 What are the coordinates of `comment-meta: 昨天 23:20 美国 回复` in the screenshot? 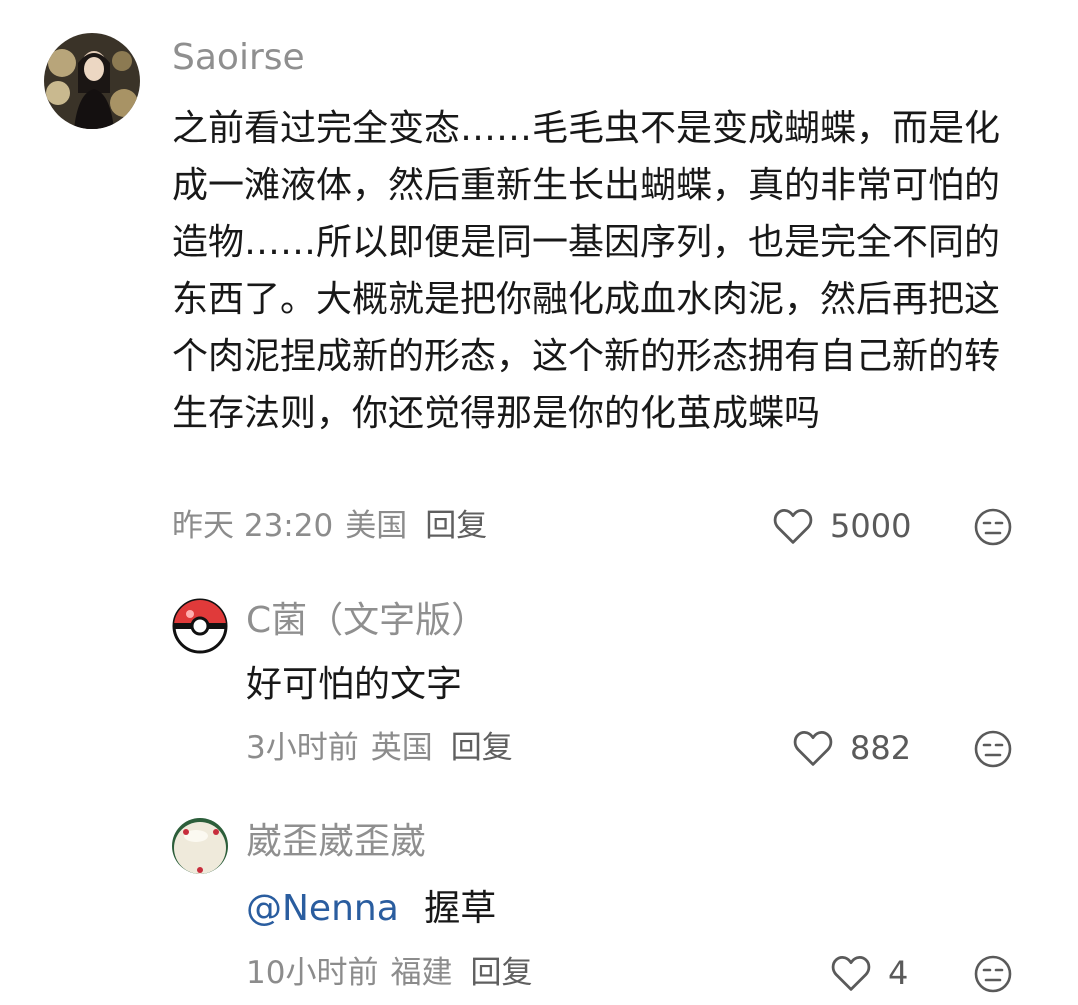 It's located at (329, 526).